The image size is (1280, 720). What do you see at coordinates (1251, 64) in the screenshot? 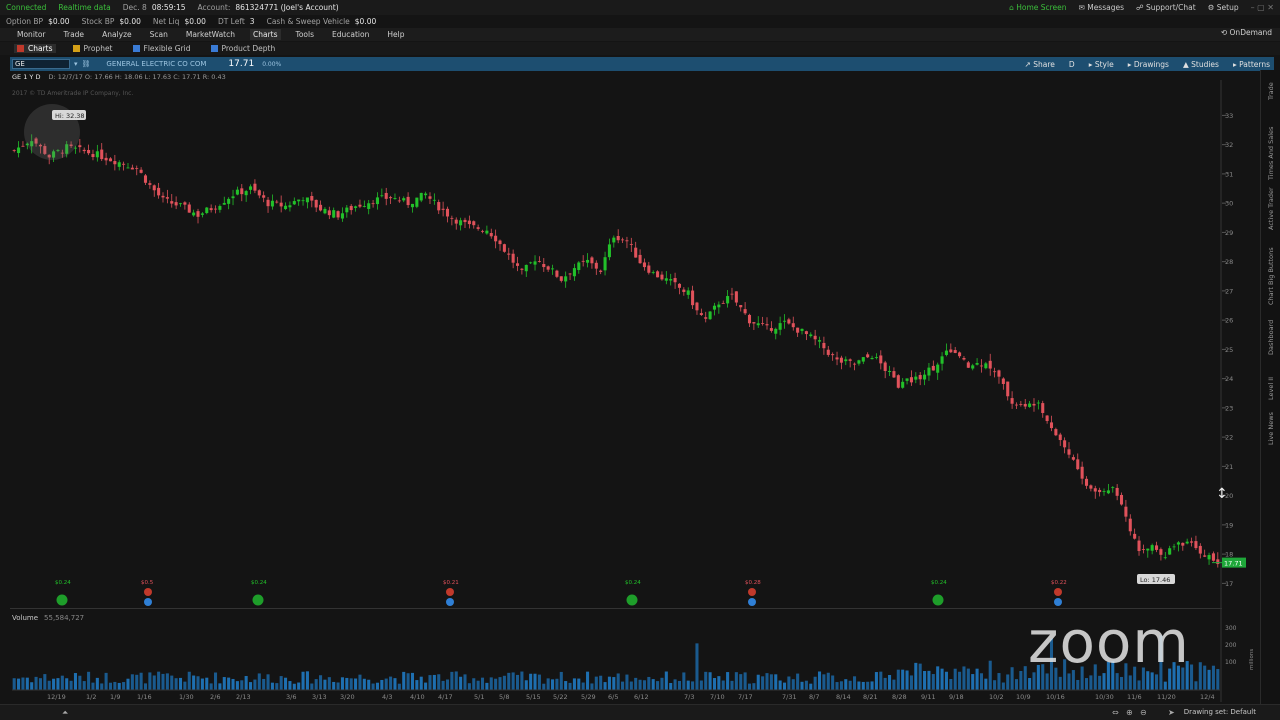
I see `chart-tool-patterns: ▸ Patterns` at bounding box center [1251, 64].